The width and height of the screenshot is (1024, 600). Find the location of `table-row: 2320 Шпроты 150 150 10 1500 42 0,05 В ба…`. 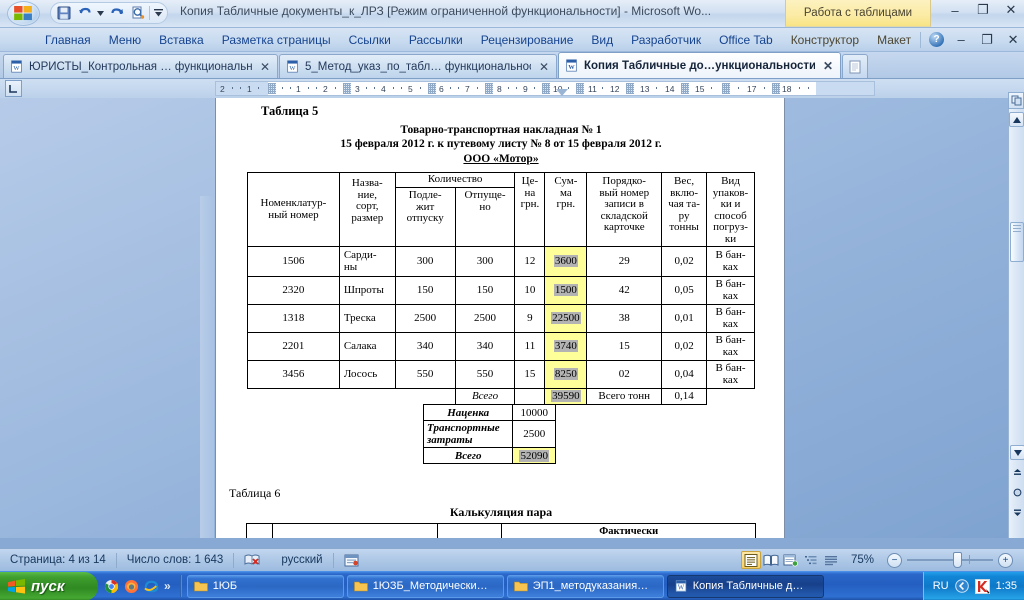

table-row: 2320 Шпроты 150 150 10 1500 42 0,05 В ба… is located at coordinates (501, 290).